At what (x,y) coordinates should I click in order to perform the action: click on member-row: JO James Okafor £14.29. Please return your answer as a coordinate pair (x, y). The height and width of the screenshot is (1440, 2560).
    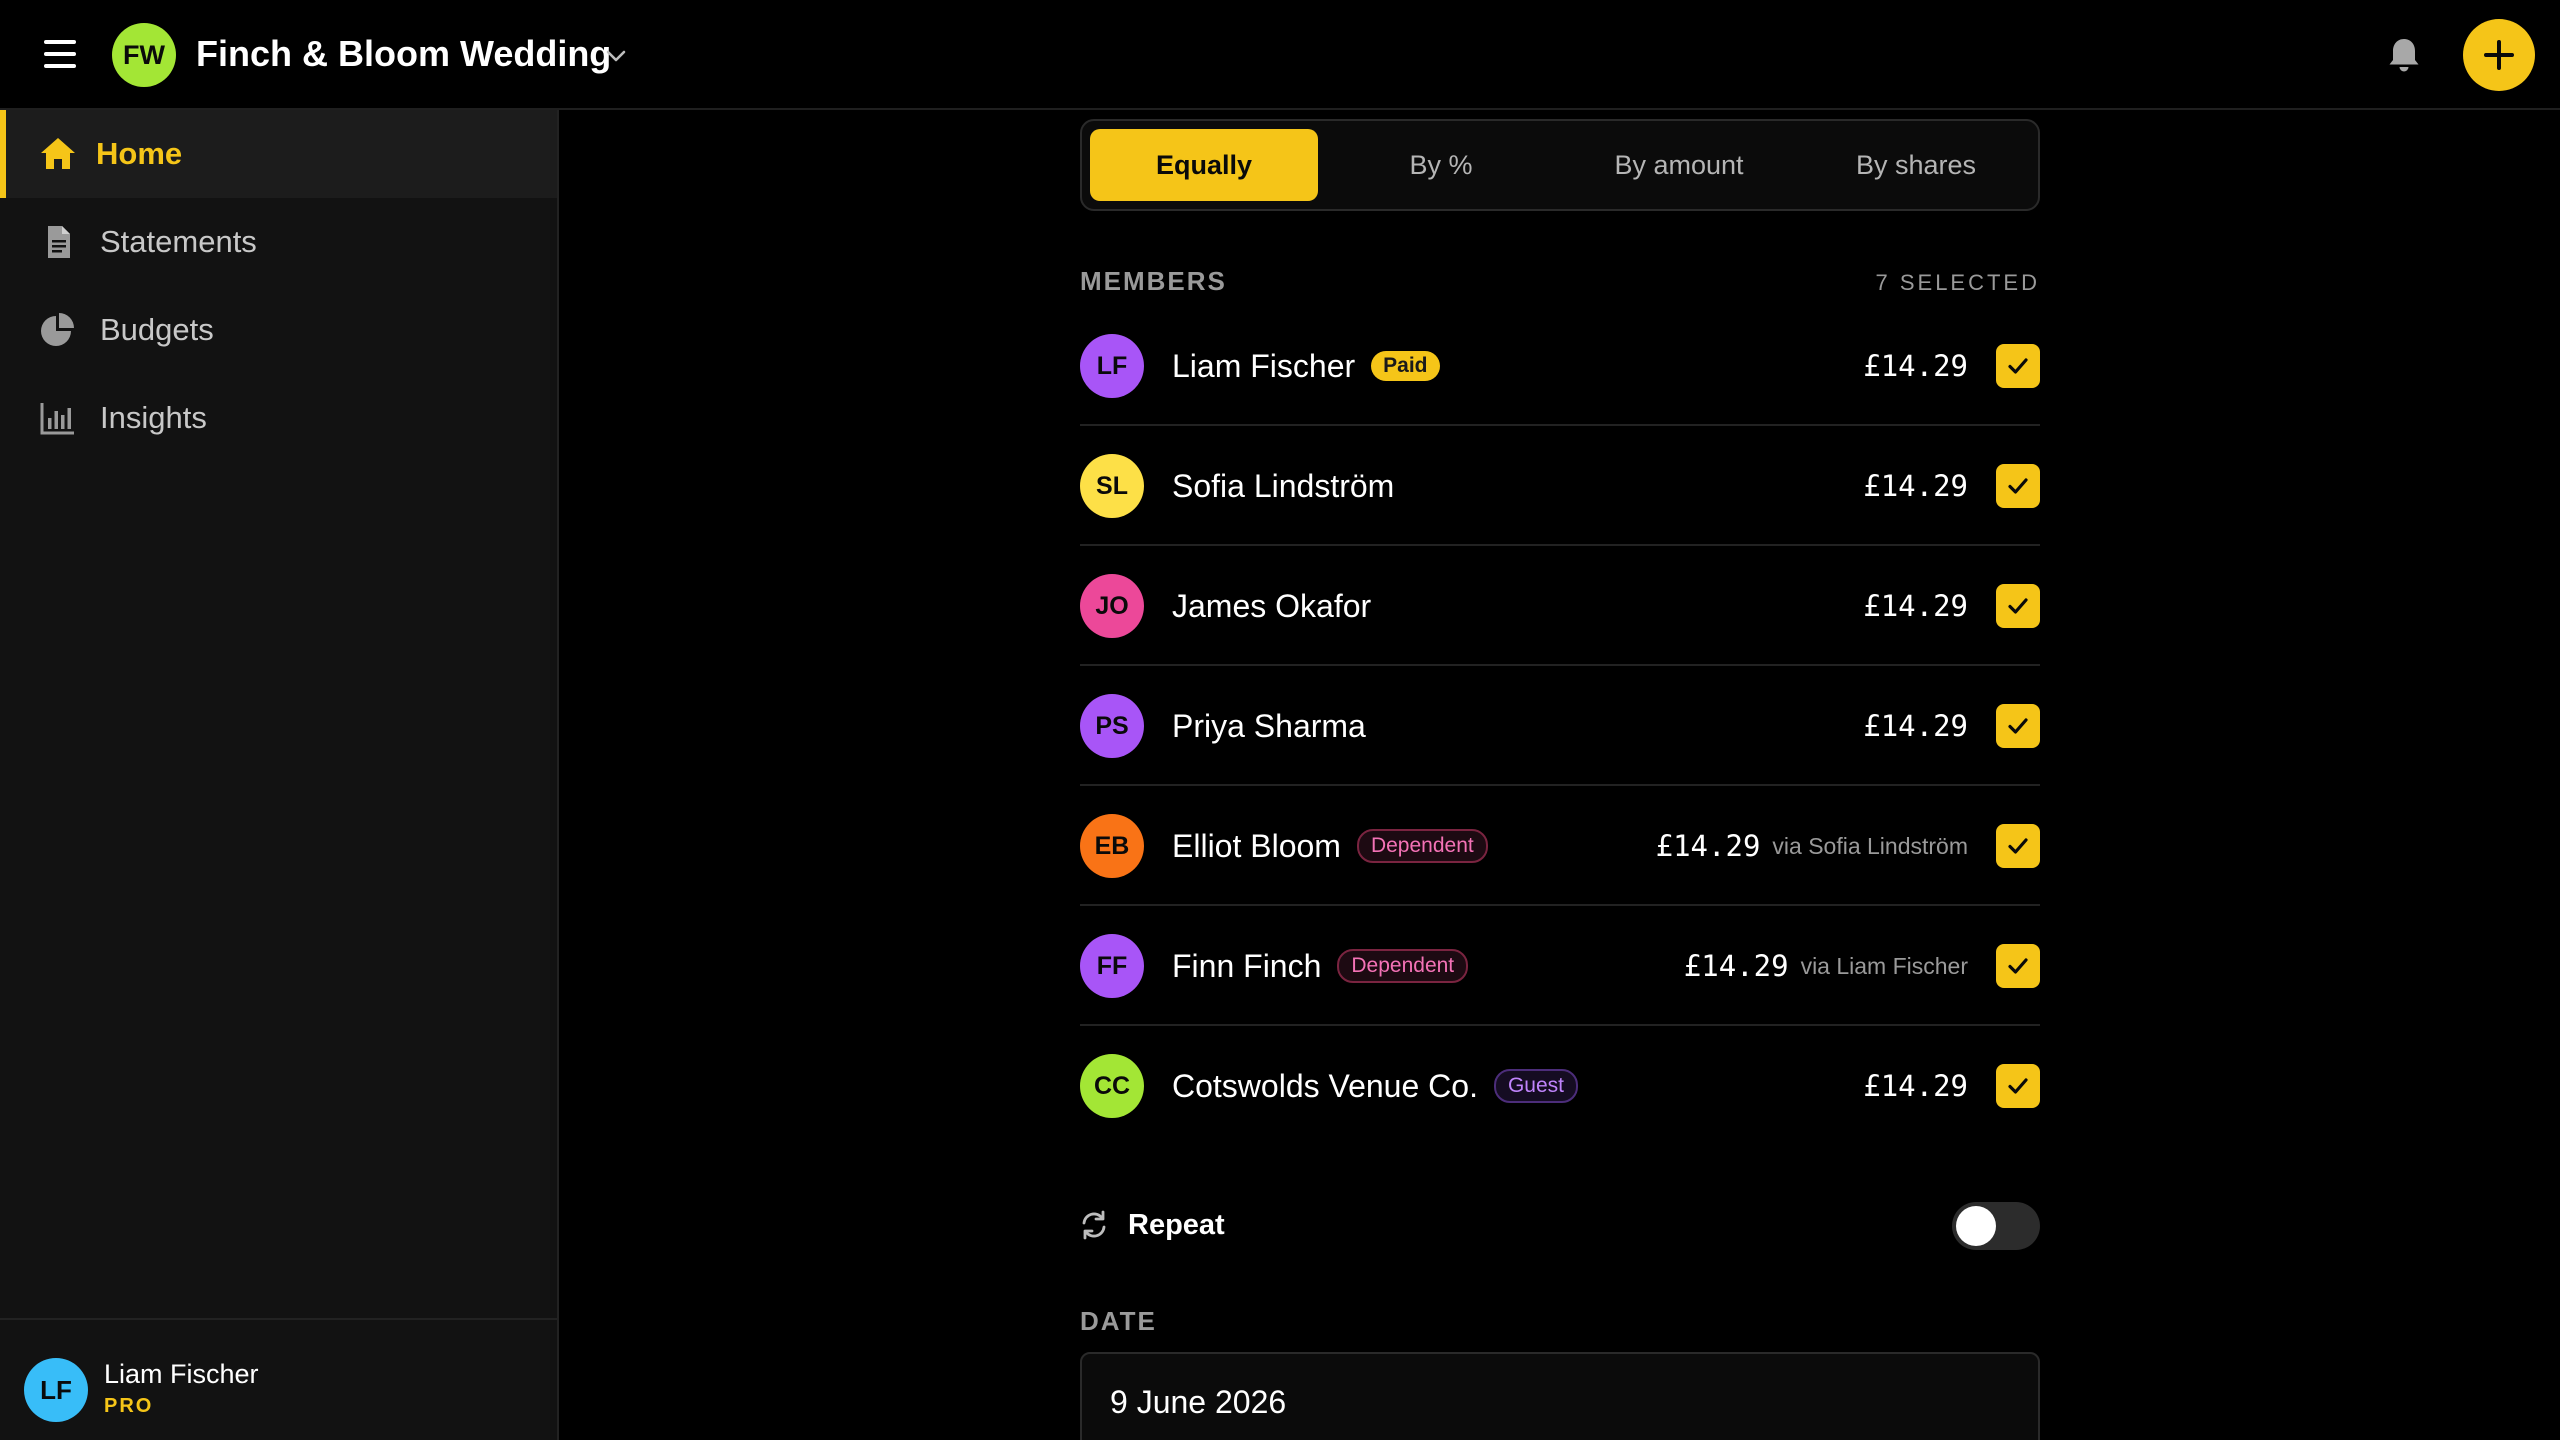
    Looking at the image, I should click on (1560, 606).